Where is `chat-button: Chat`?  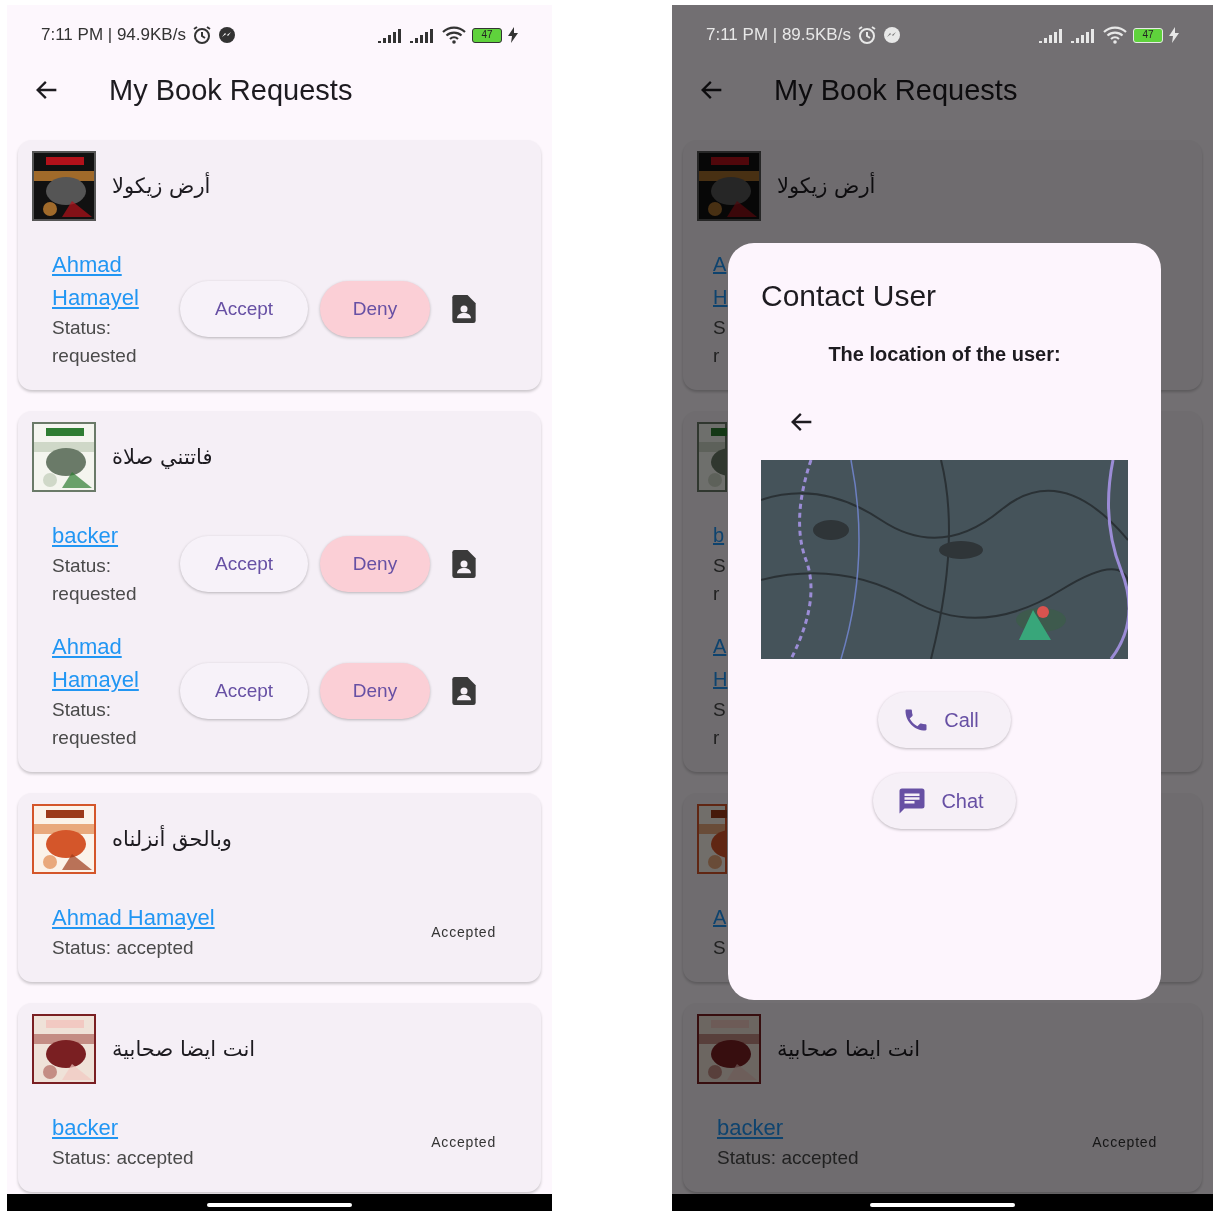 chat-button: Chat is located at coordinates (944, 801).